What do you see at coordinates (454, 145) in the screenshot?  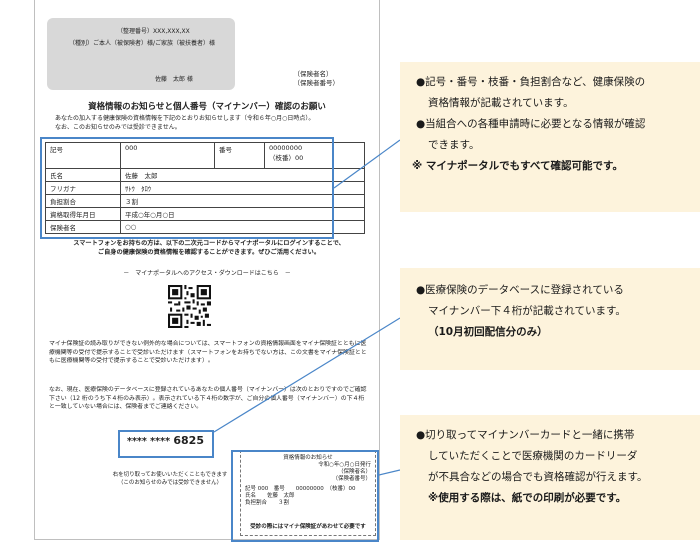 I see `callout-line: できます。` at bounding box center [454, 145].